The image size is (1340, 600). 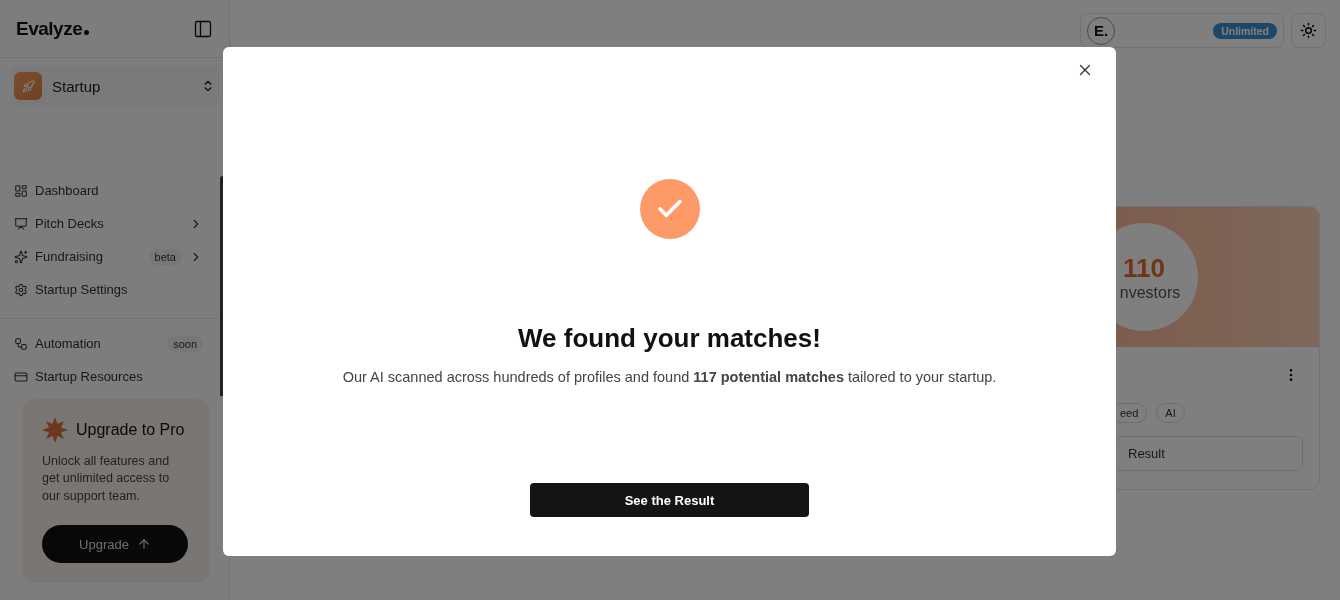 What do you see at coordinates (106, 478) in the screenshot?
I see `upgrade-text: Unlock all features and get unlimited access to our support team.` at bounding box center [106, 478].